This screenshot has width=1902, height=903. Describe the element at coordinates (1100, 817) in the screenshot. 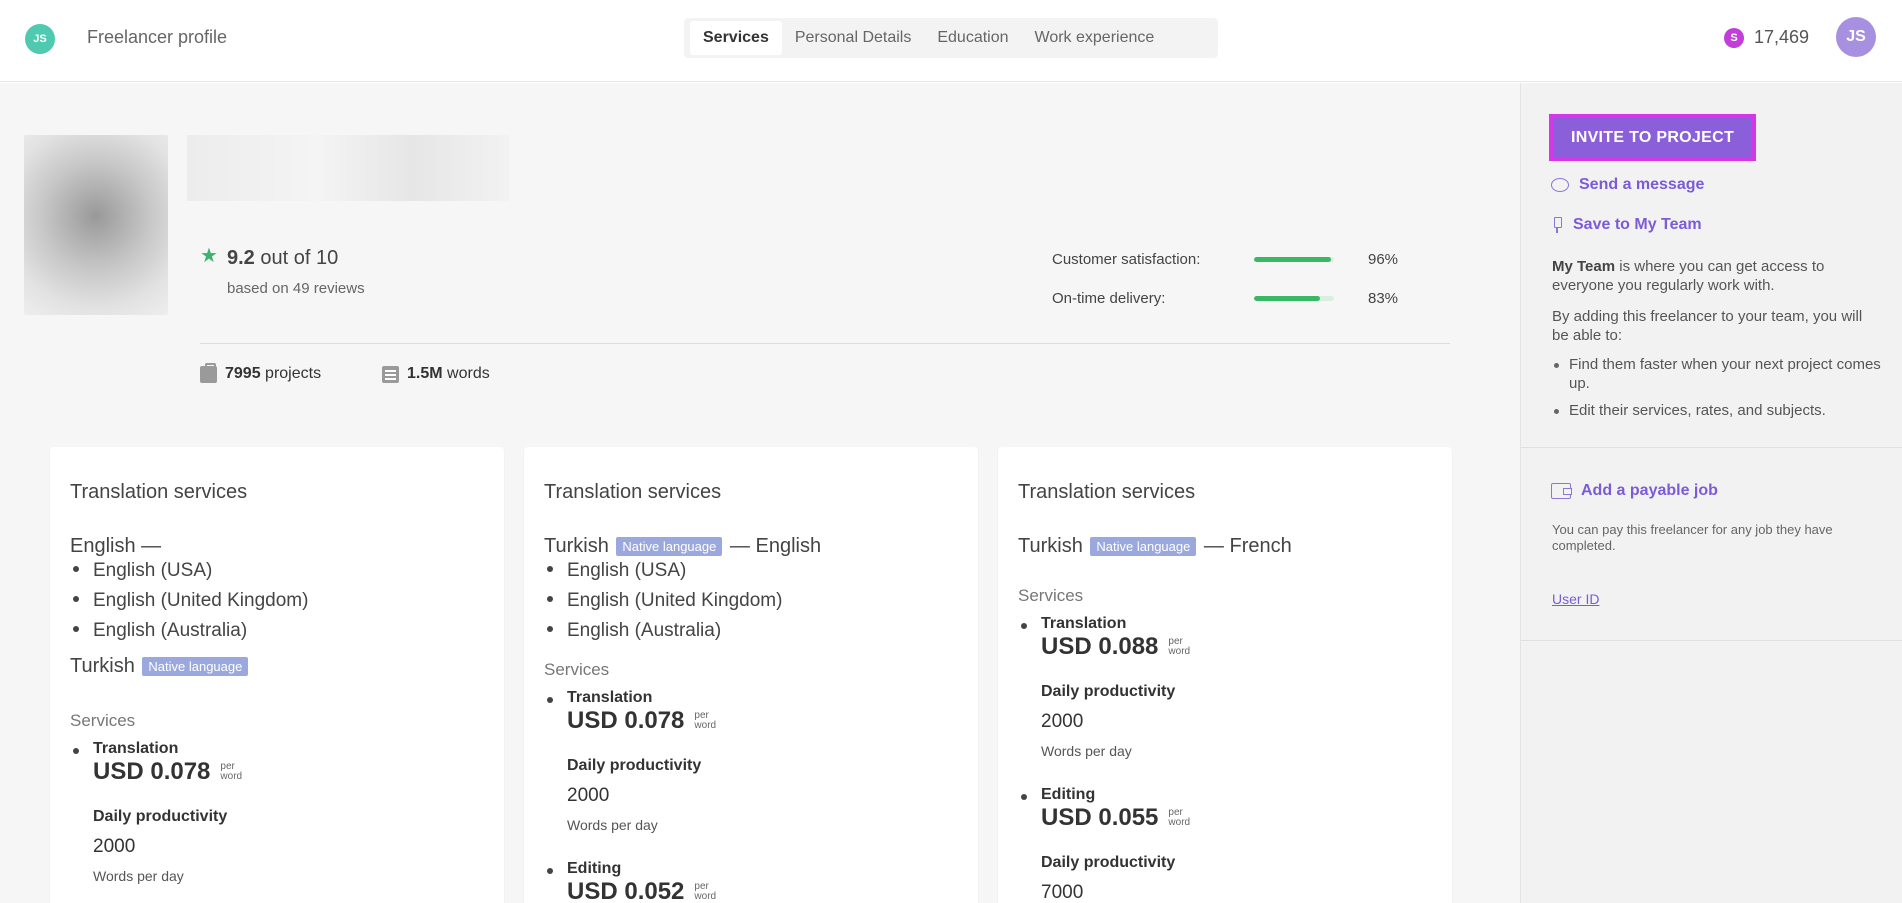

I see `rate-value: USD 0.055` at that location.